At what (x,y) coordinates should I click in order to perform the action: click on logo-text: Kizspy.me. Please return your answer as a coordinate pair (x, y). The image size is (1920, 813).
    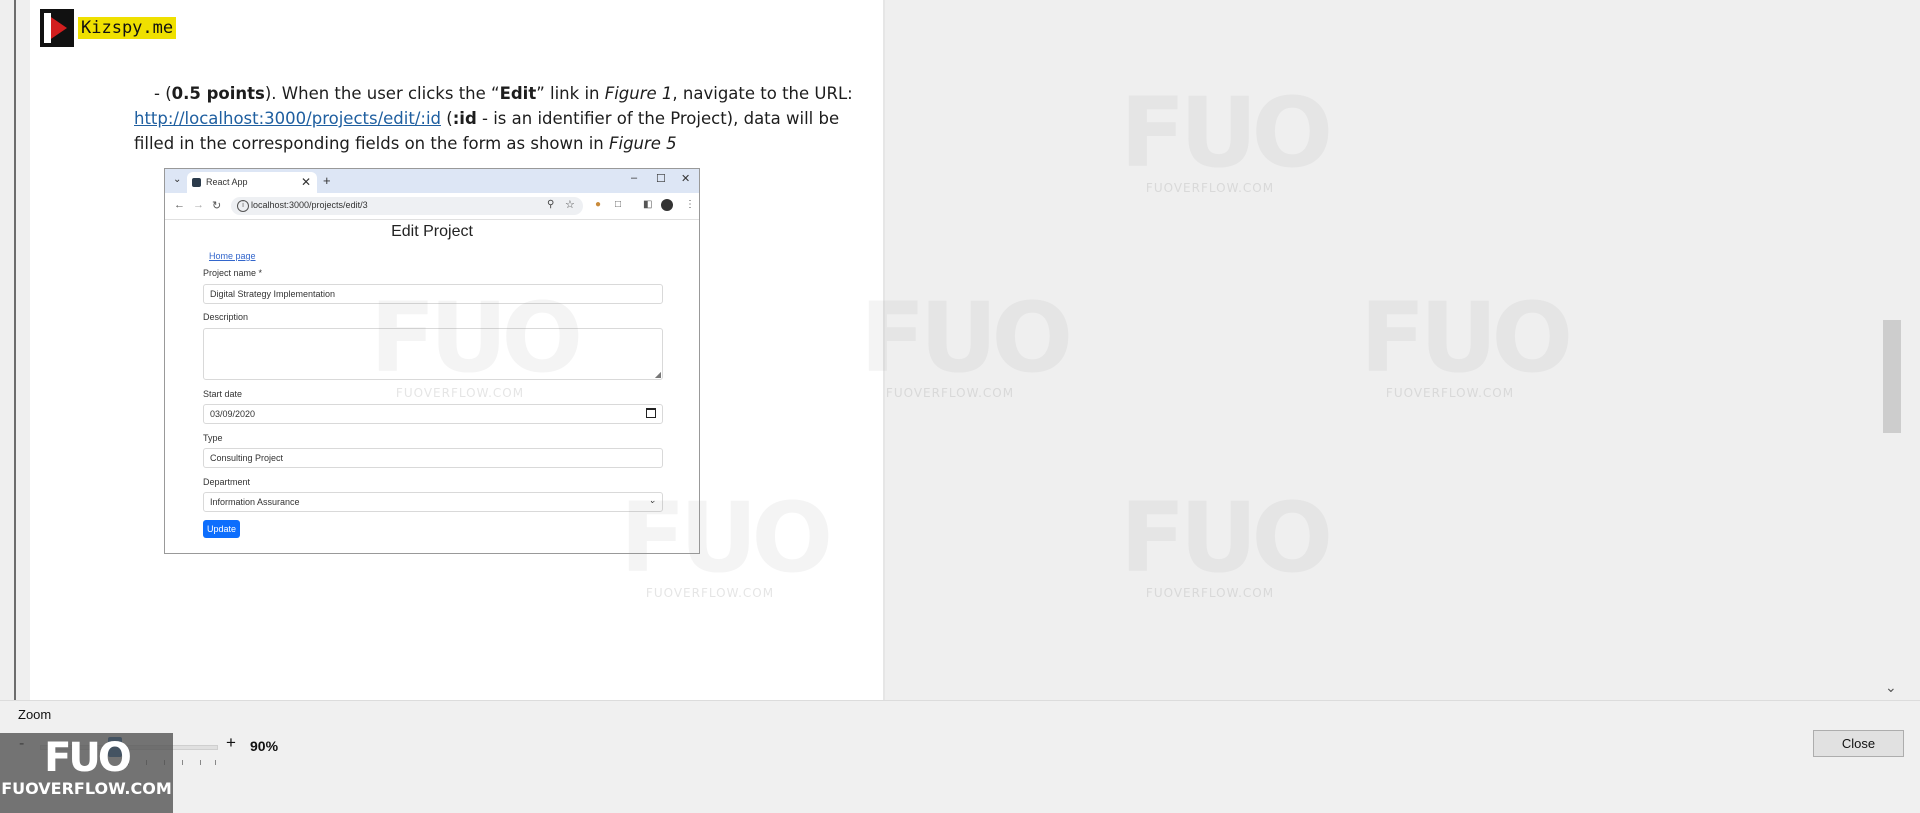
    Looking at the image, I should click on (127, 28).